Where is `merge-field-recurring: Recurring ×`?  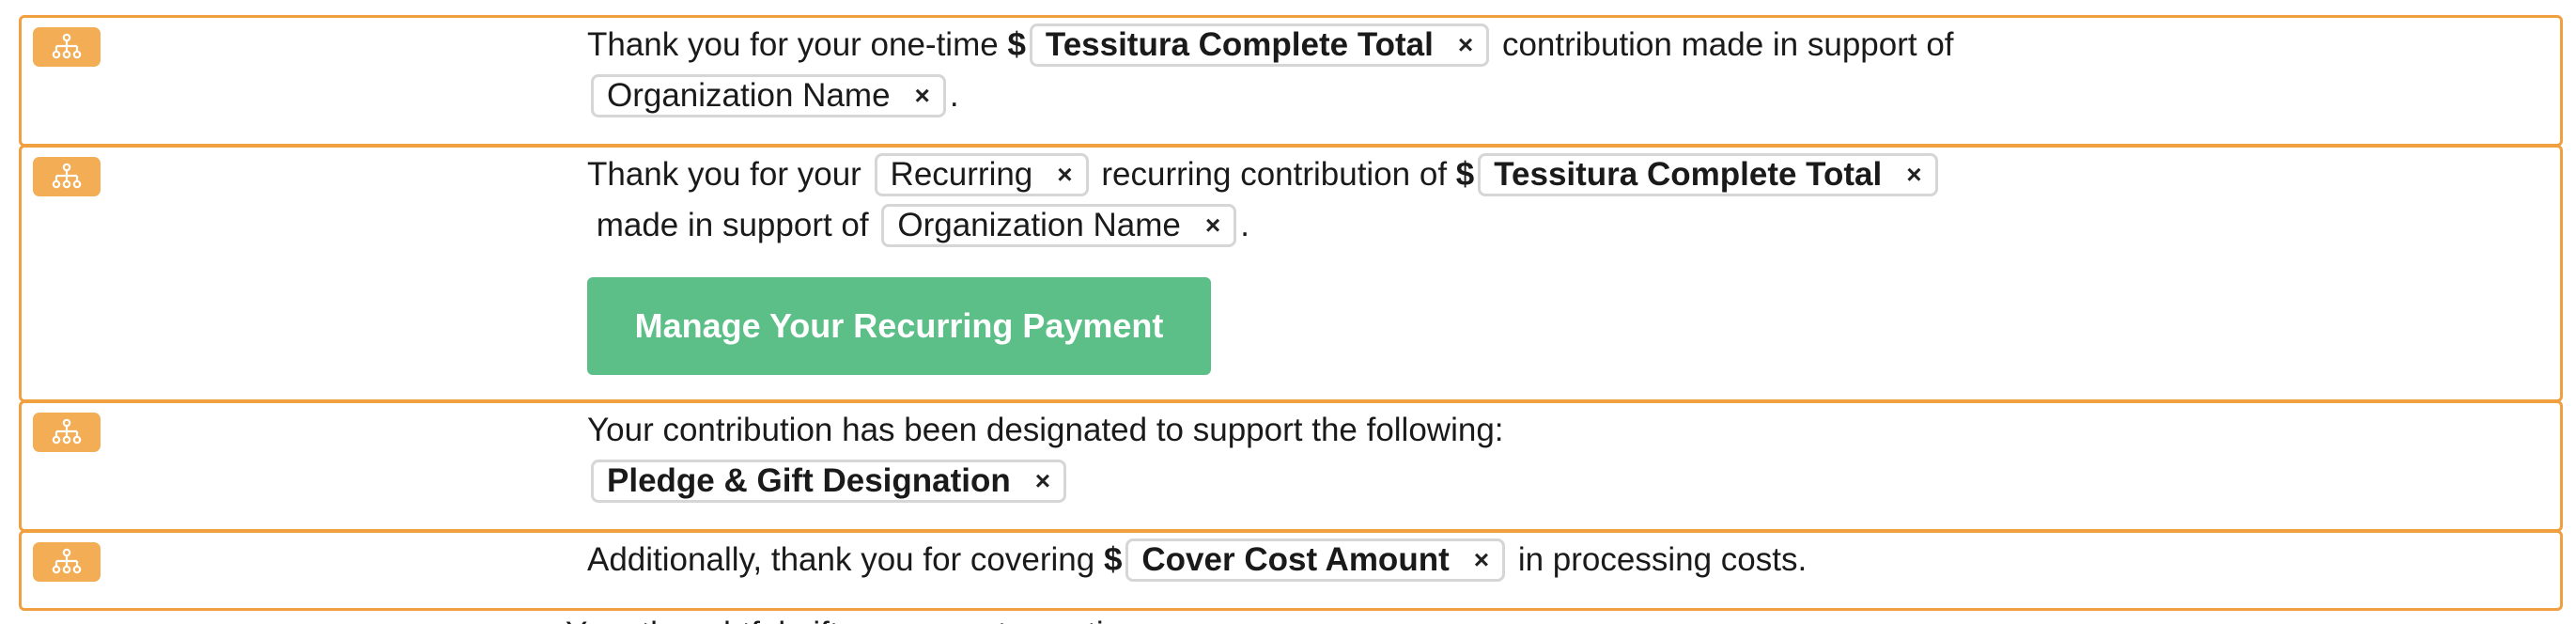 merge-field-recurring: Recurring × is located at coordinates (982, 174).